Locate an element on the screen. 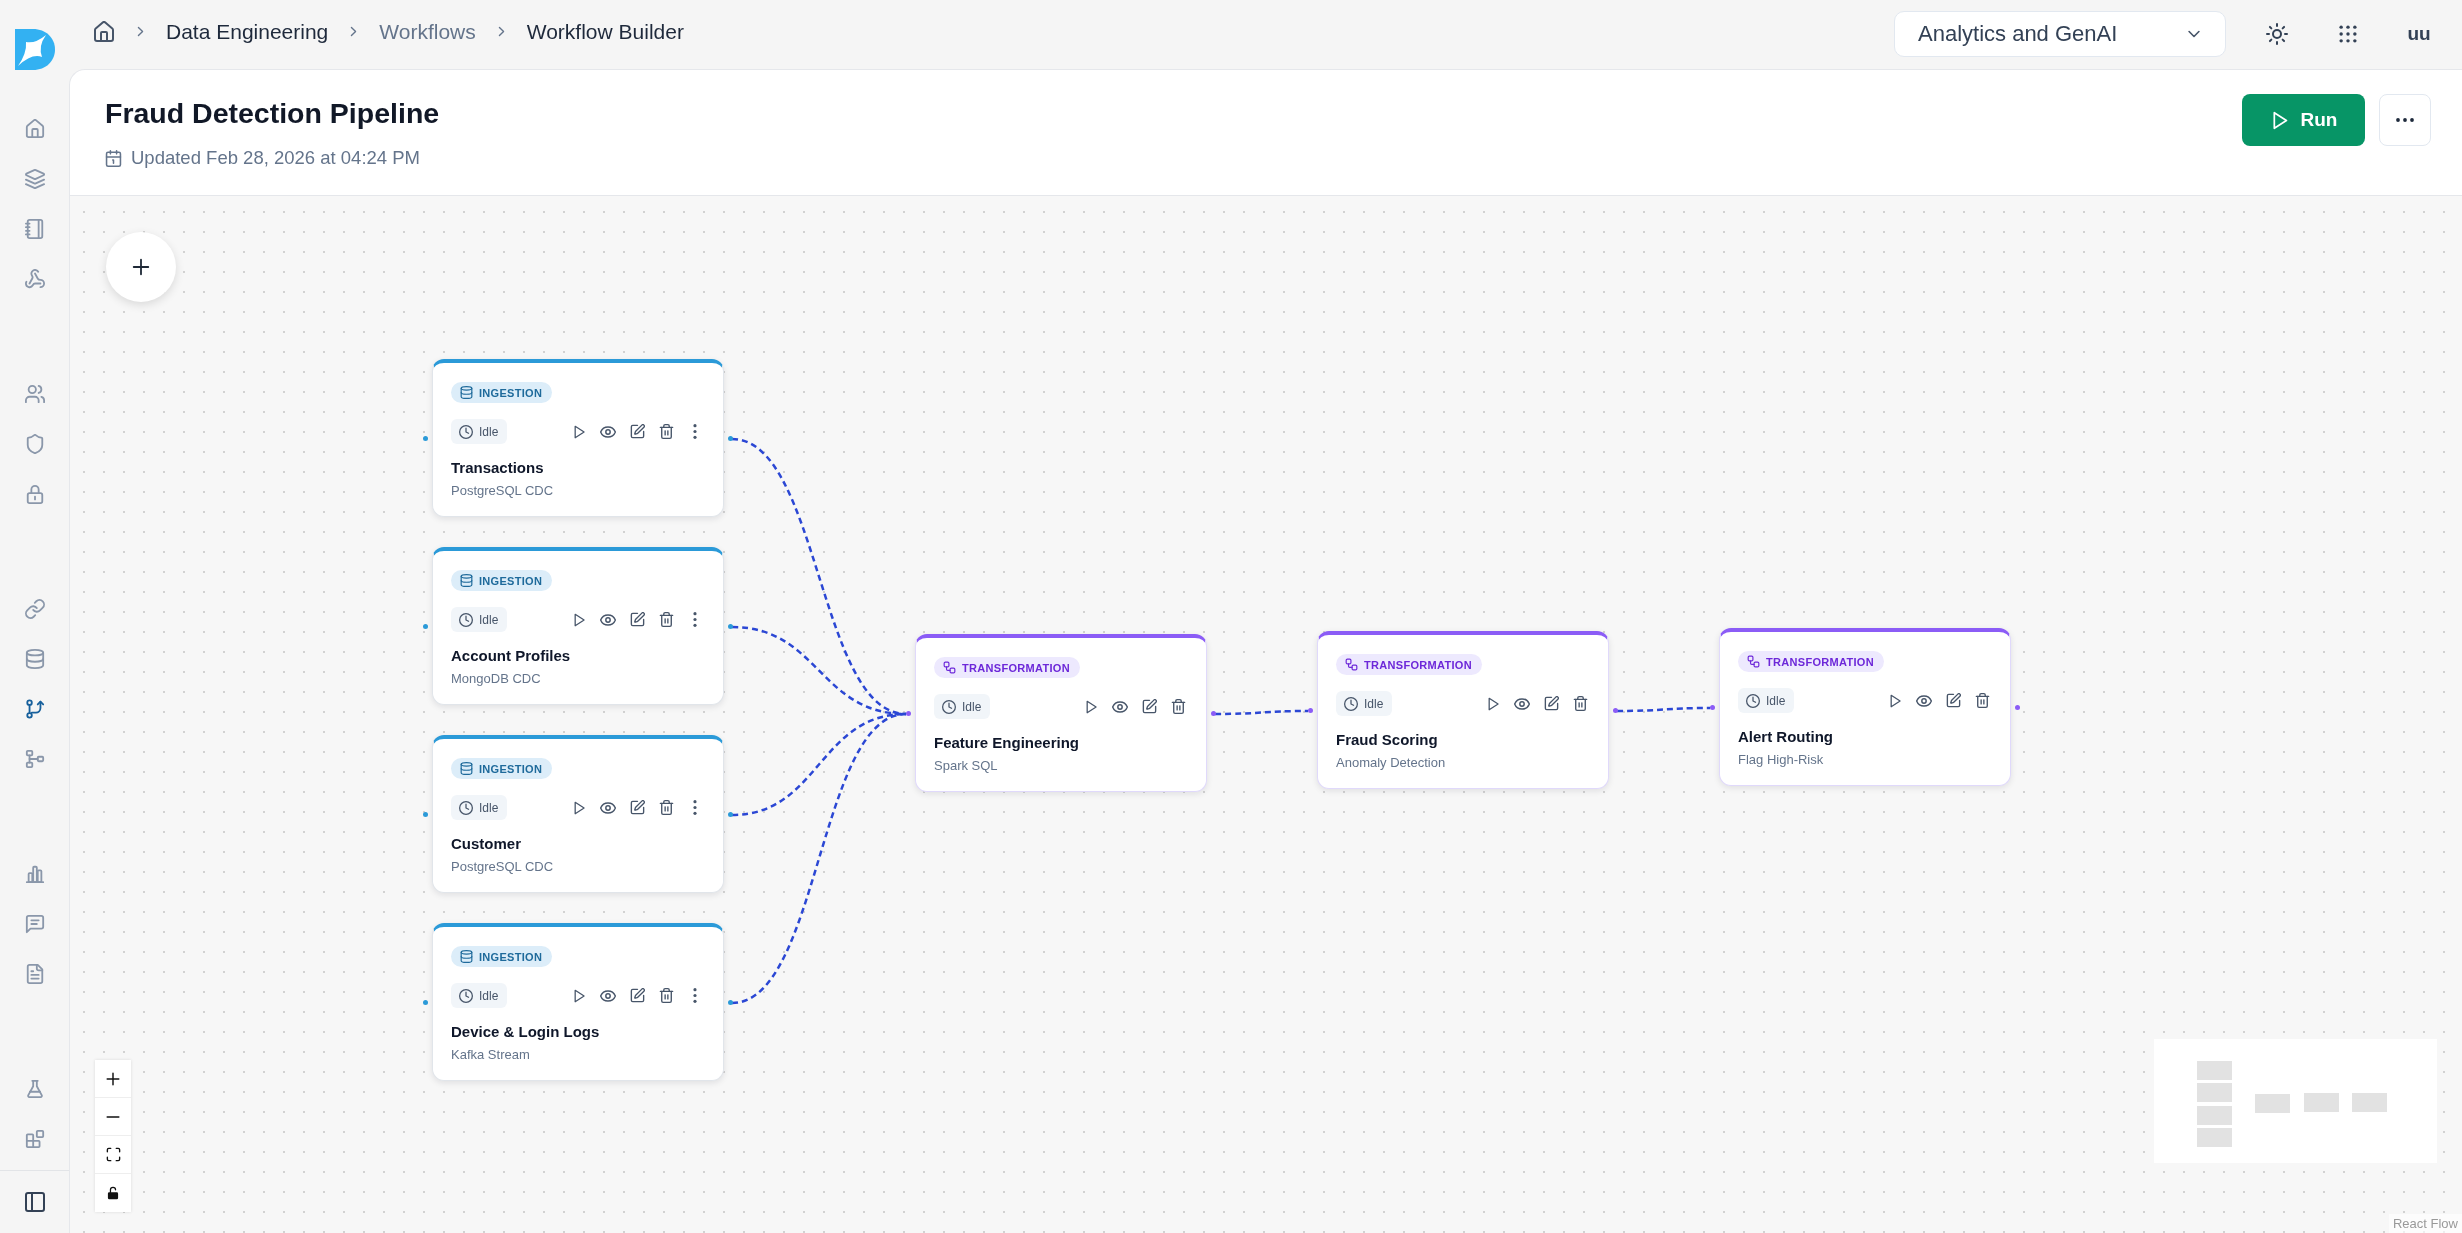 This screenshot has width=2462, height=1233. plus-icon is located at coordinates (141, 267).